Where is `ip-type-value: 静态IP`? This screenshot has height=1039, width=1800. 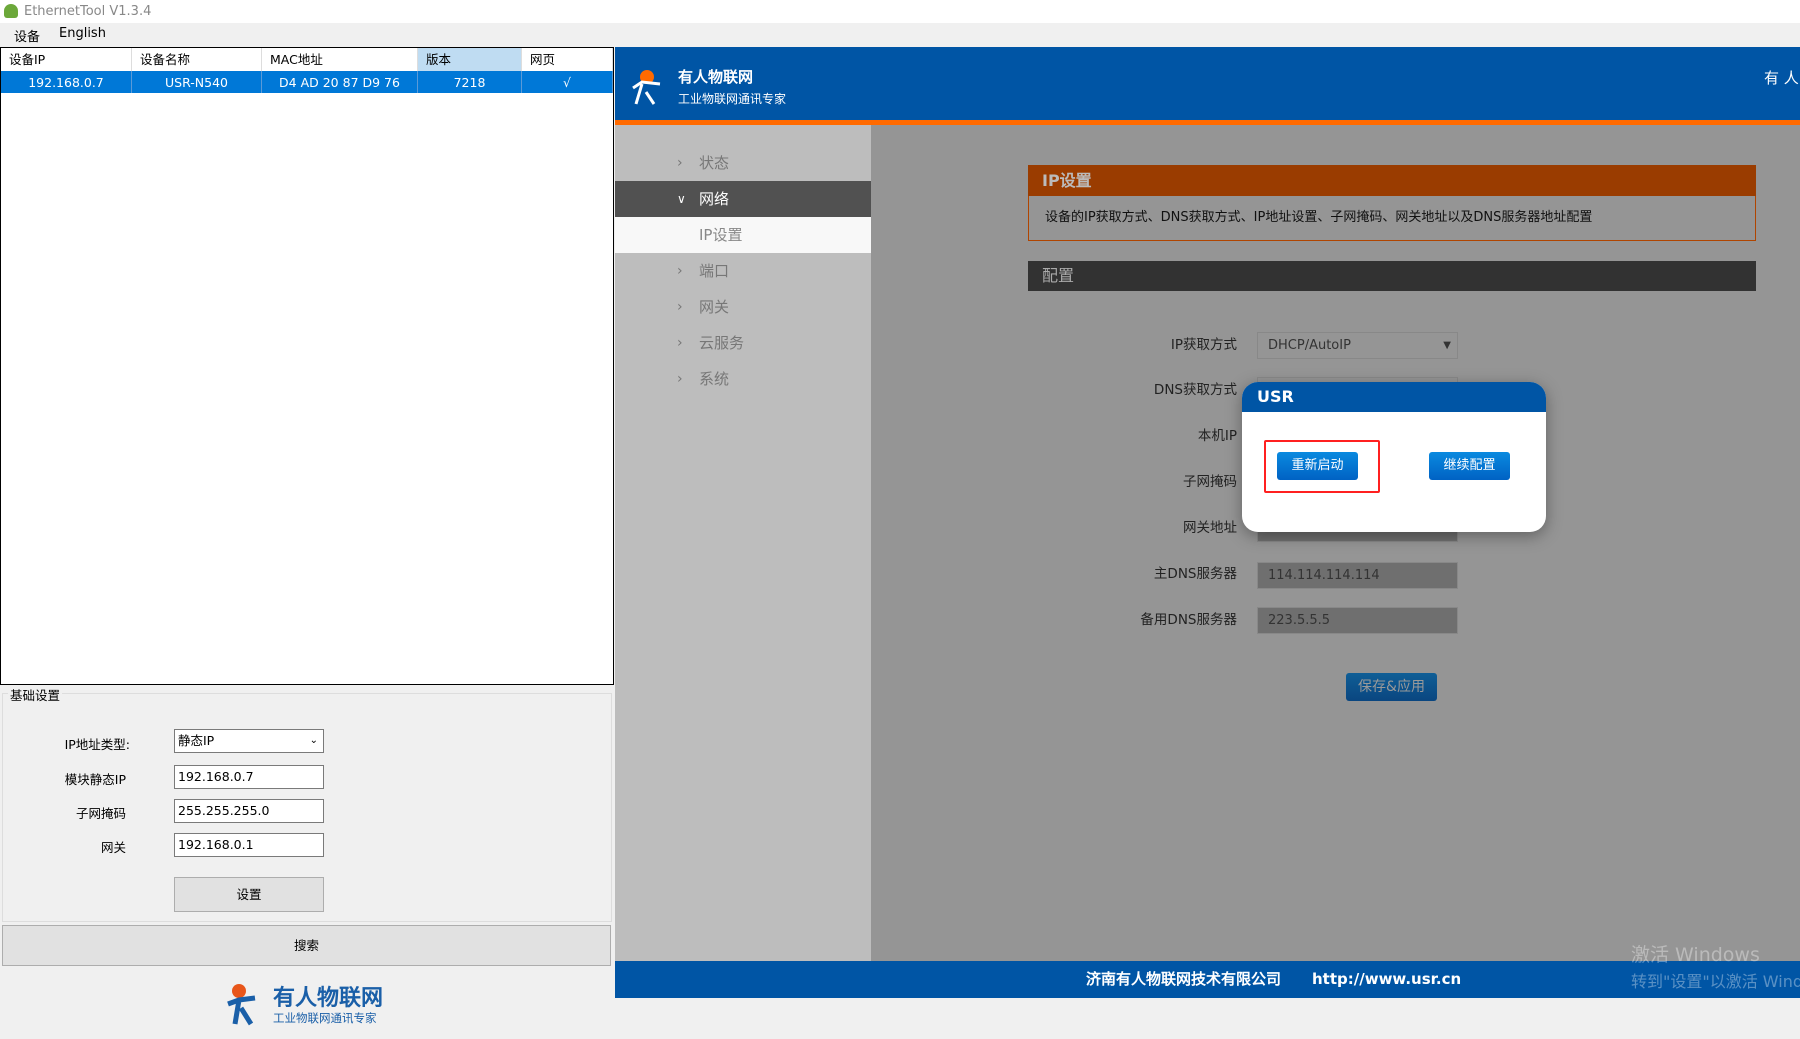
ip-type-value: 静态IP is located at coordinates (196, 740).